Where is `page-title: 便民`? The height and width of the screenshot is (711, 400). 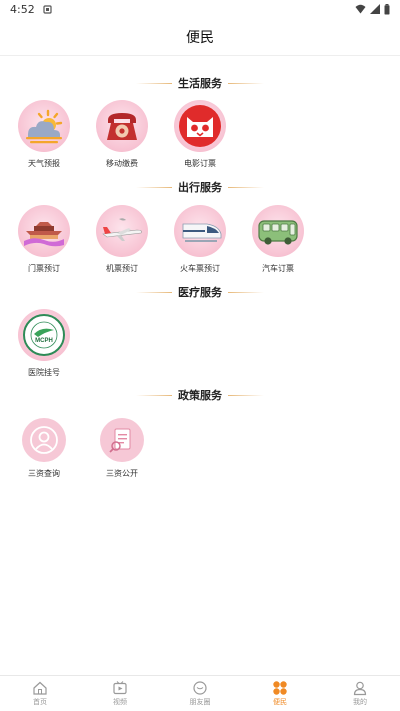
page-title: 便民 is located at coordinates (200, 37).